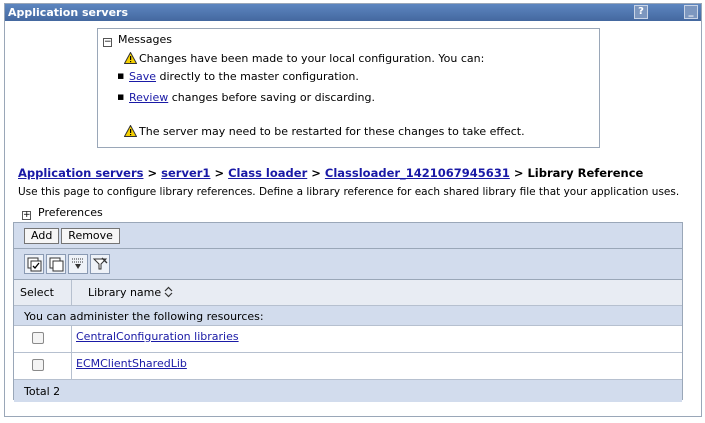 This screenshot has width=705, height=423. What do you see at coordinates (148, 97) in the screenshot?
I see `review-link: Review` at bounding box center [148, 97].